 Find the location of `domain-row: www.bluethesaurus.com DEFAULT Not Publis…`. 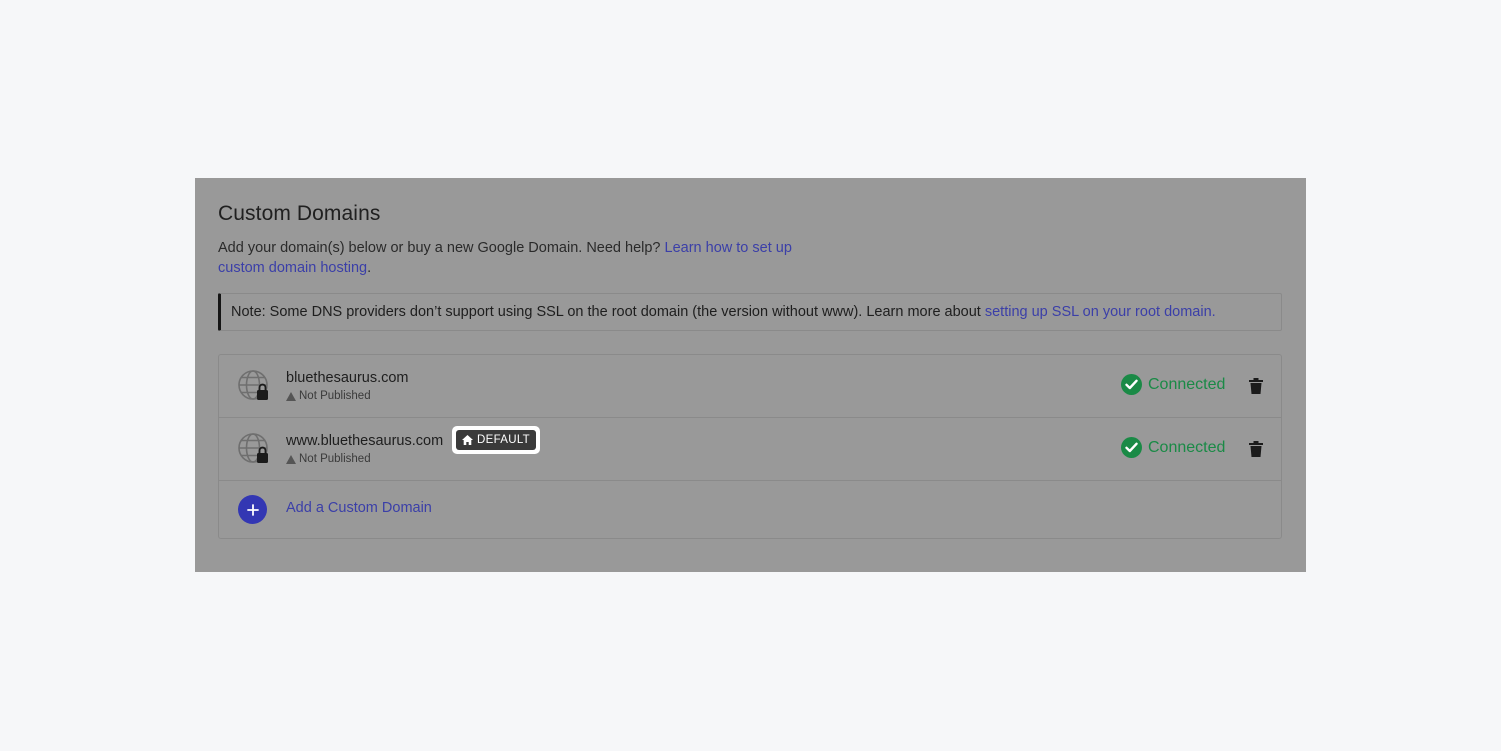

domain-row: www.bluethesaurus.com DEFAULT Not Publis… is located at coordinates (750, 449).